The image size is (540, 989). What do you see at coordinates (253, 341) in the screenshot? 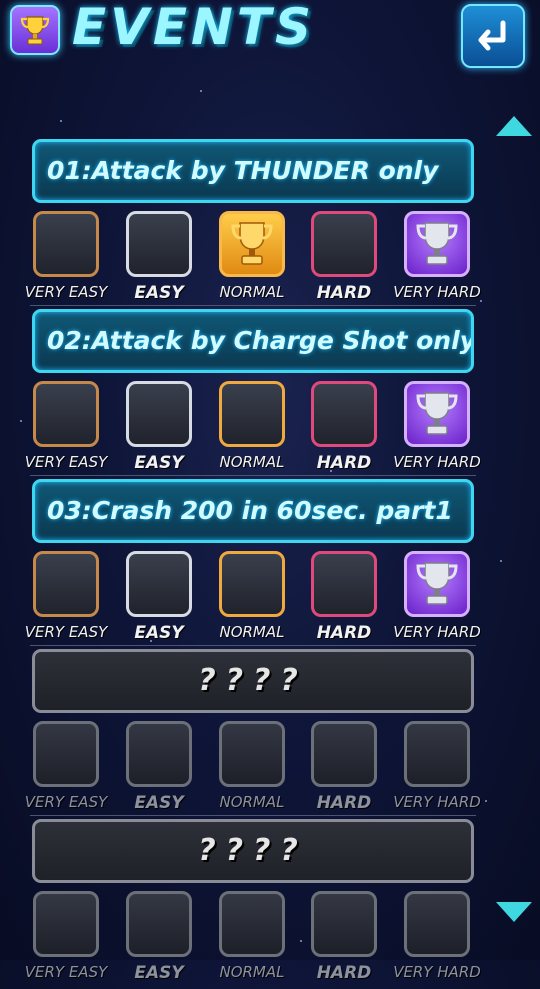
I see `event-title-banner: 02:Attack by Charge Shot only part1` at bounding box center [253, 341].